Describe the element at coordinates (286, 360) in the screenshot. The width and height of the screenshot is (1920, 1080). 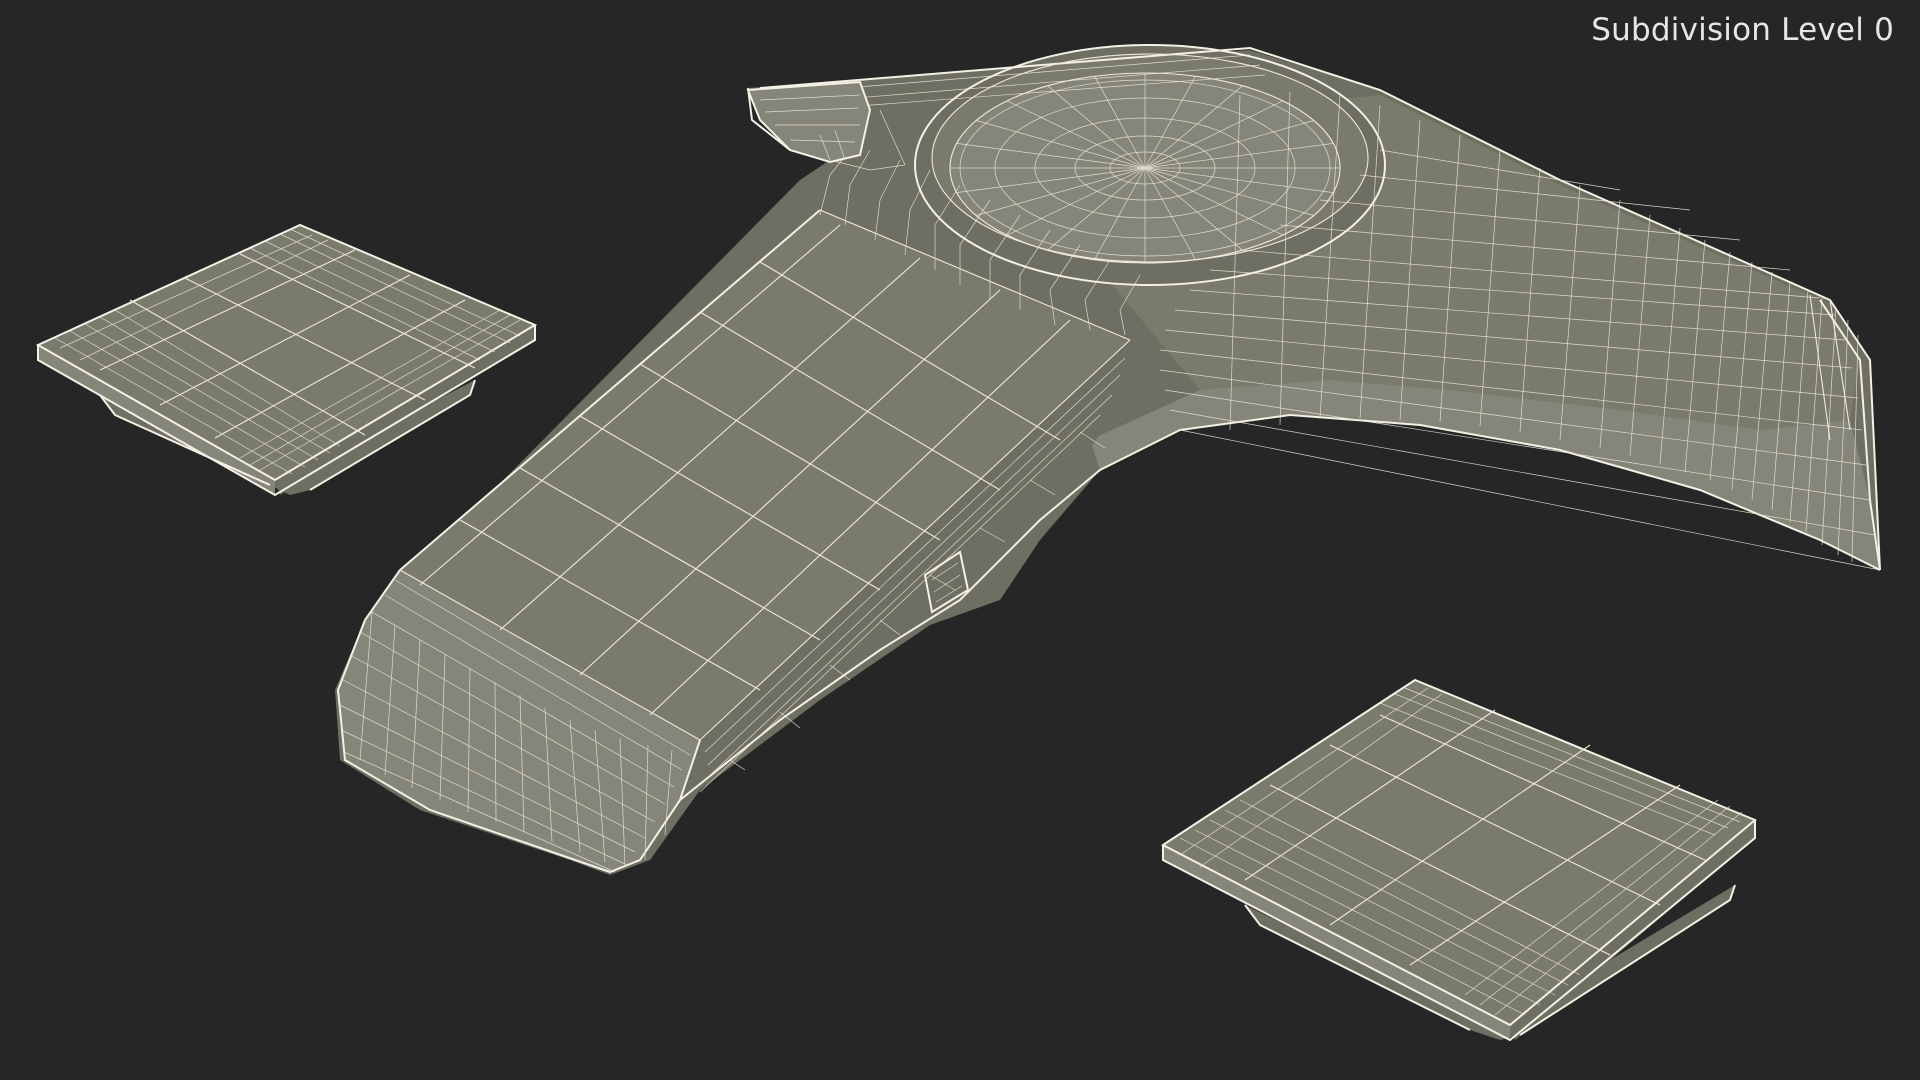
I see `foot-pad-left-mesh` at that location.